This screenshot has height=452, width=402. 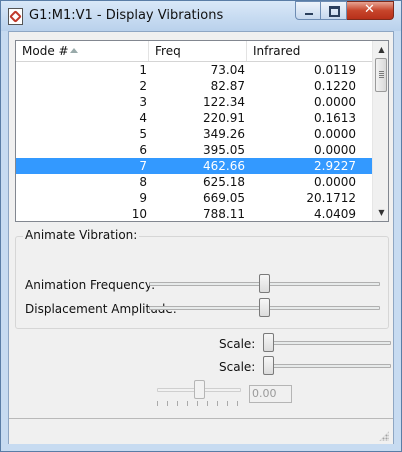 I want to click on table-row: 10 788.11 4.0409, so click(x=194, y=213).